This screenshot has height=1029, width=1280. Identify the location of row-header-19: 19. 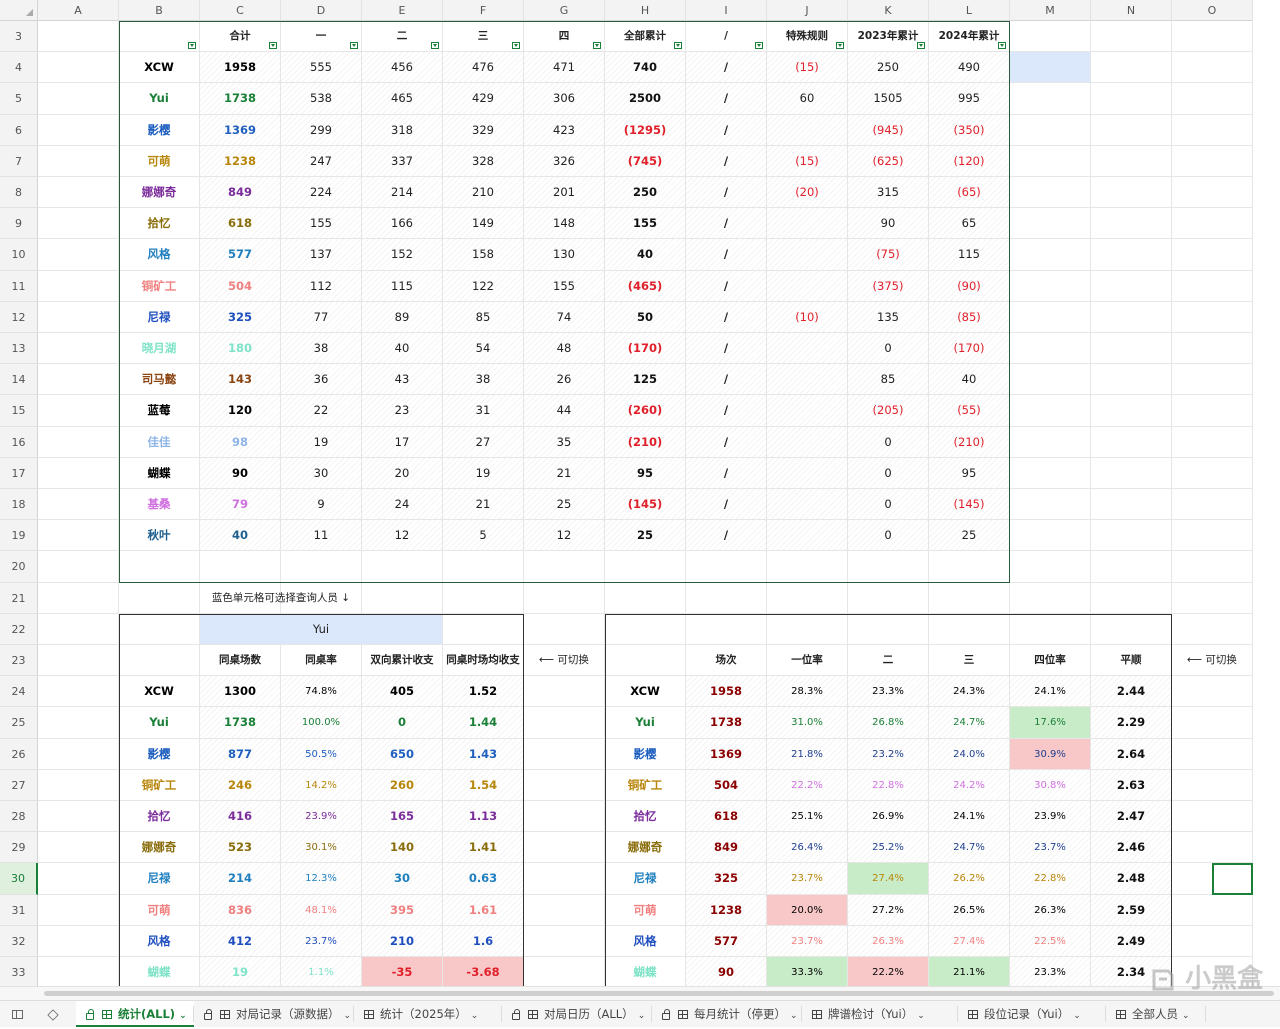
(19, 536).